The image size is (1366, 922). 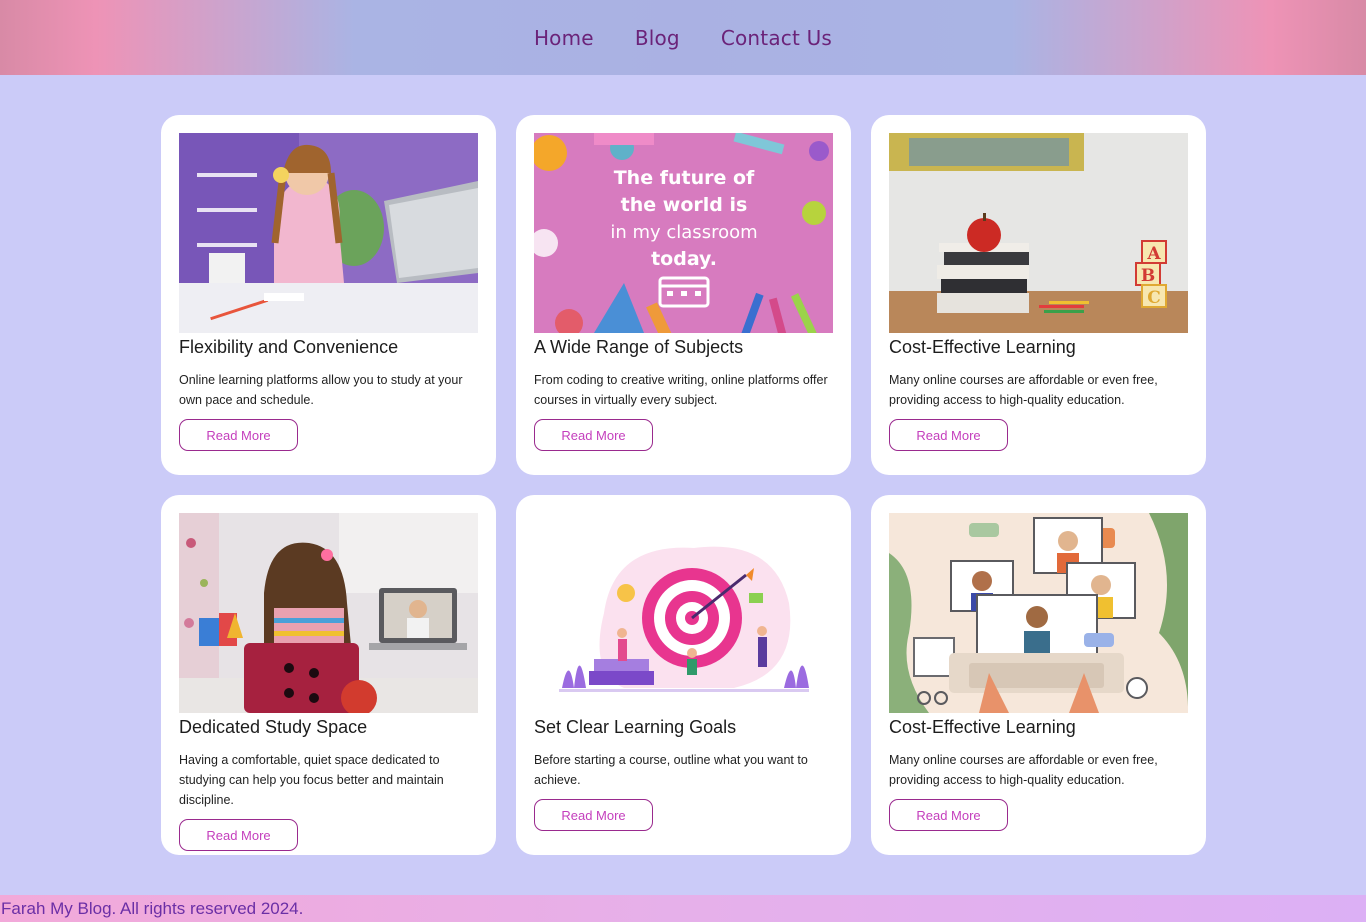 What do you see at coordinates (564, 38) in the screenshot?
I see `nav-home-link: Home` at bounding box center [564, 38].